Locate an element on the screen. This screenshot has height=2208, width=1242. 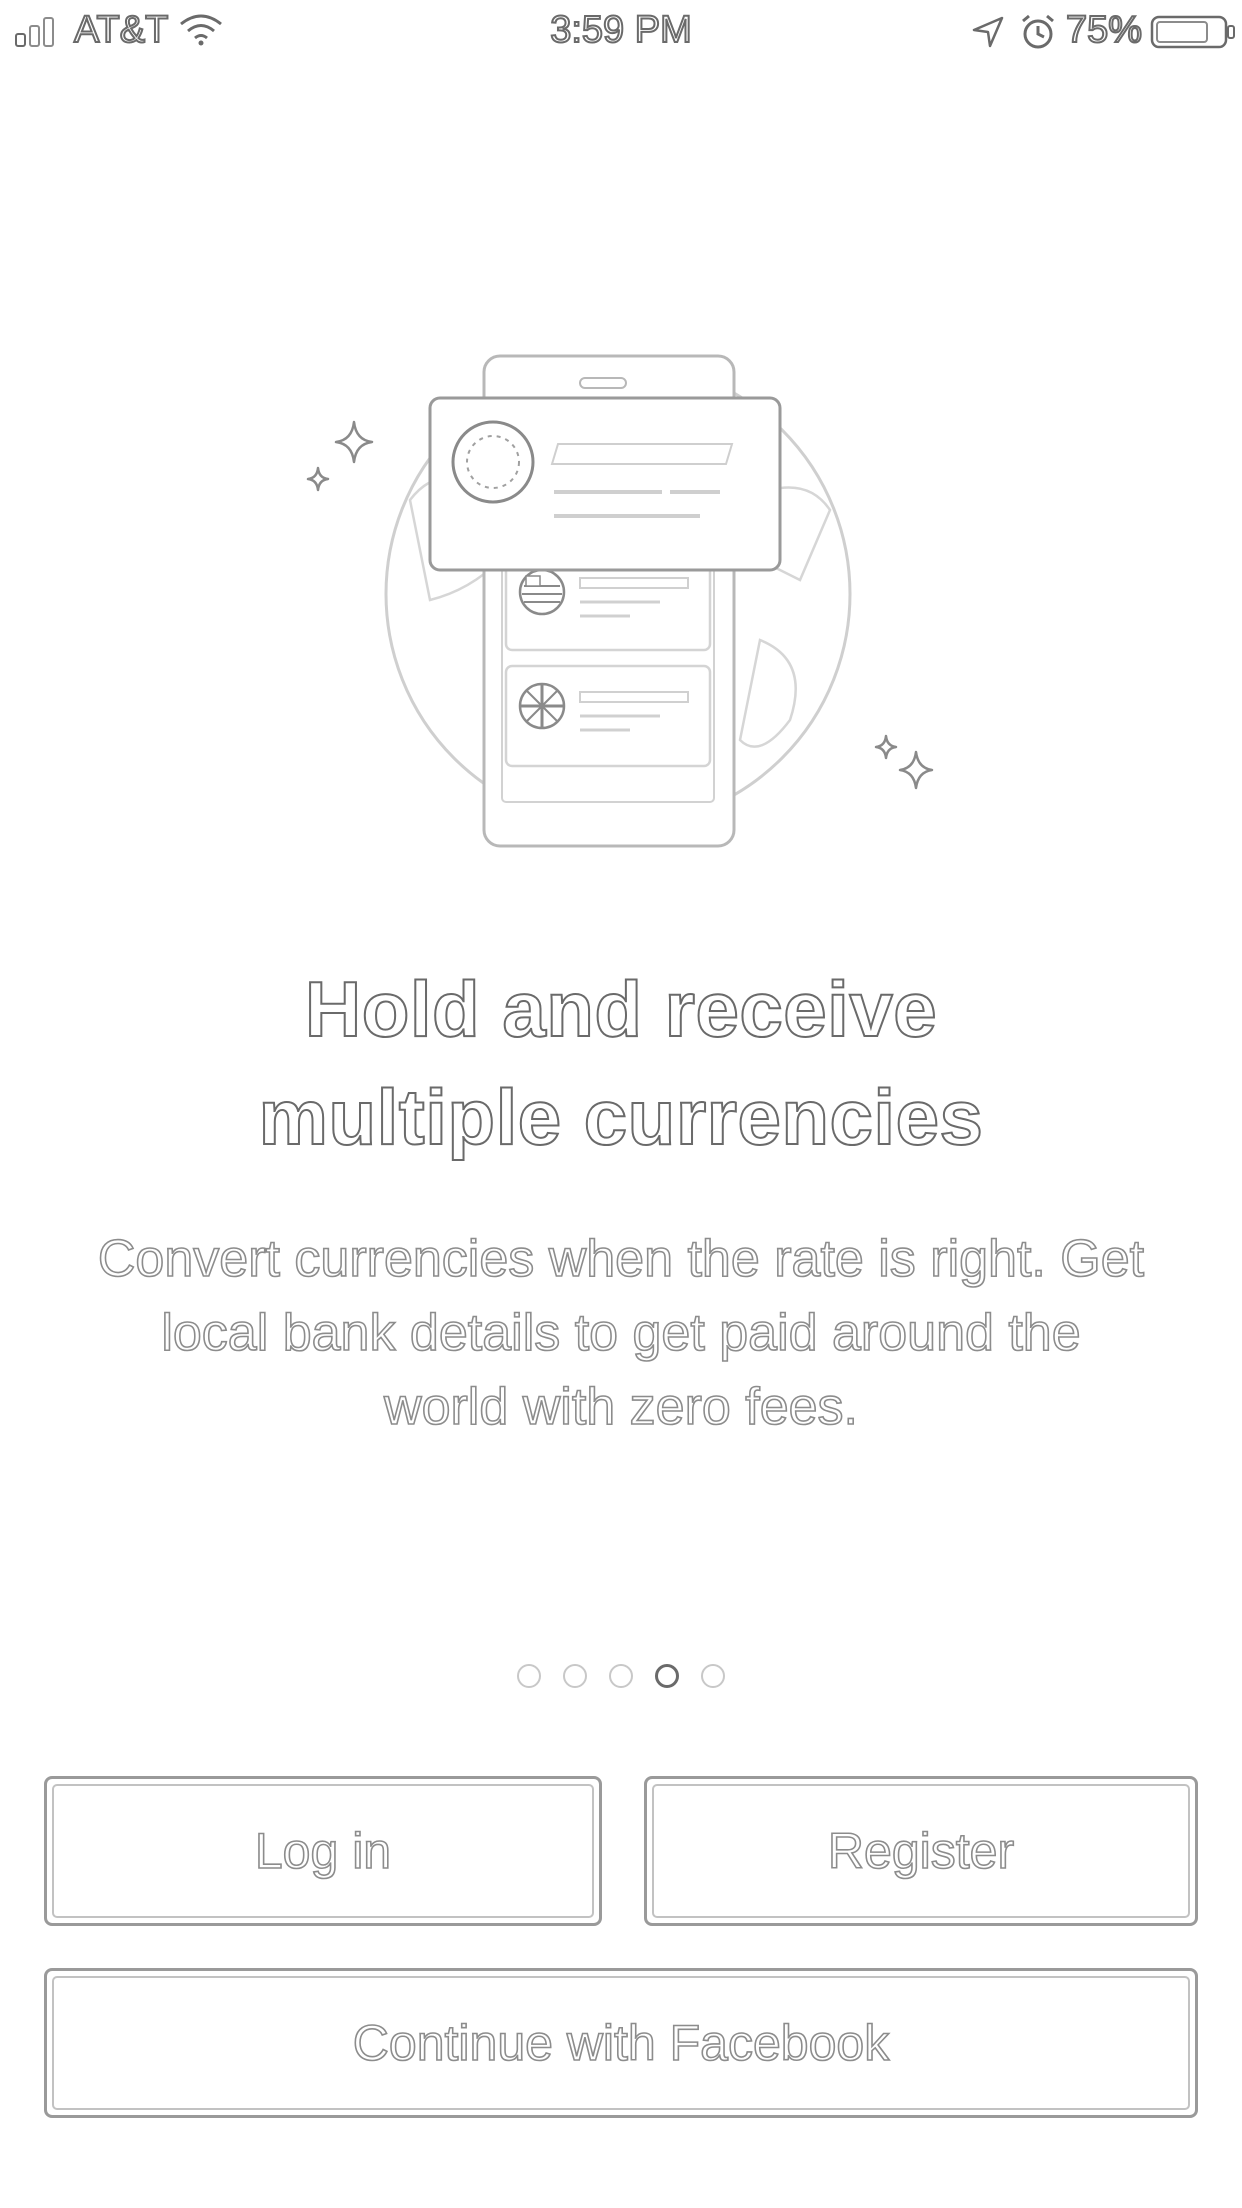
register-button: Register is located at coordinates (921, 1851).